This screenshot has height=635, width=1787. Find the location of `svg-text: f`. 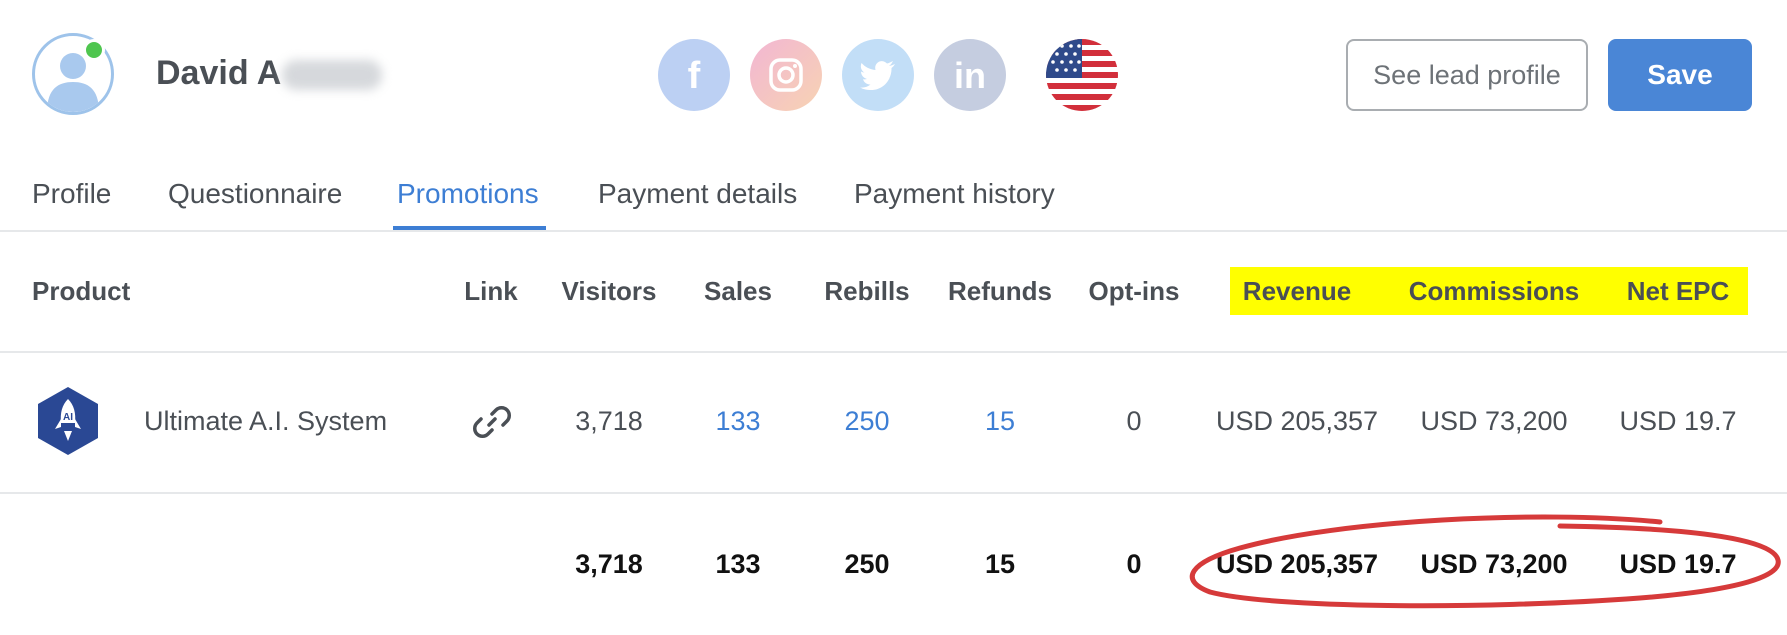

svg-text: f is located at coordinates (694, 75).